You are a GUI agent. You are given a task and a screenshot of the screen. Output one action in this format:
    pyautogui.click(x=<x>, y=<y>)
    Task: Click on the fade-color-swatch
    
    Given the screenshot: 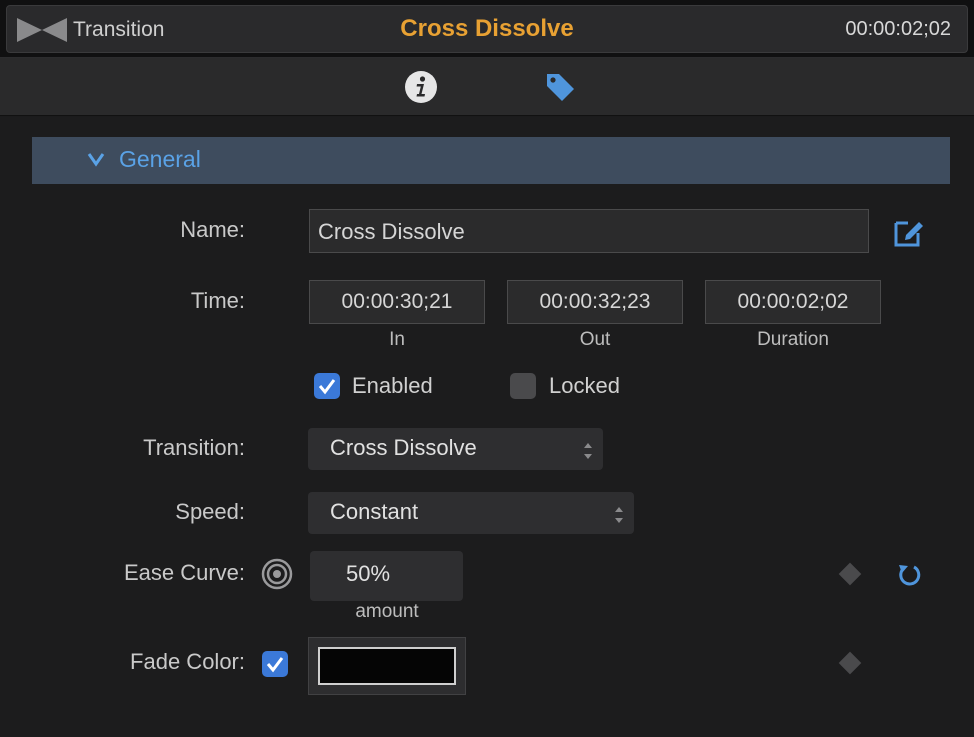 What is the action you would take?
    pyautogui.click(x=387, y=666)
    